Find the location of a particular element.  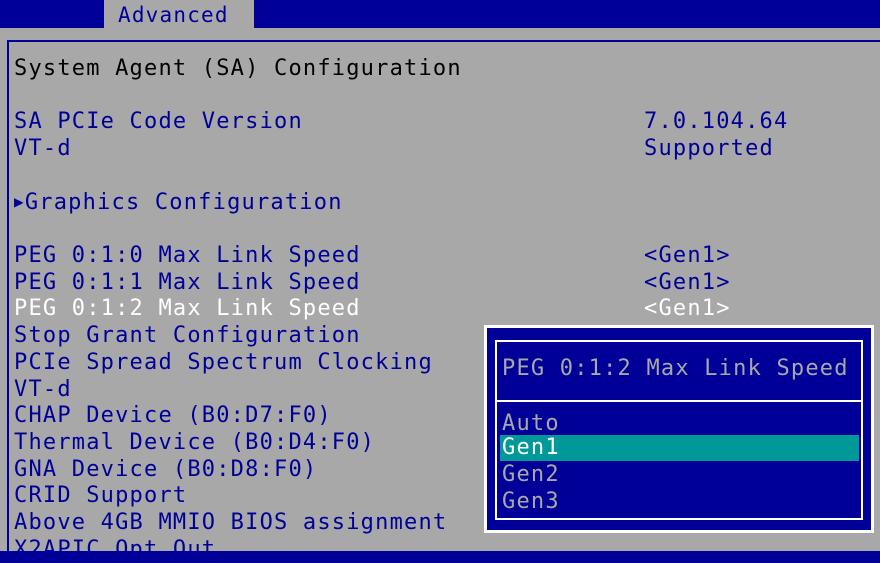

setting-stop-grant: Stop Grant Configuration is located at coordinates (187, 336).